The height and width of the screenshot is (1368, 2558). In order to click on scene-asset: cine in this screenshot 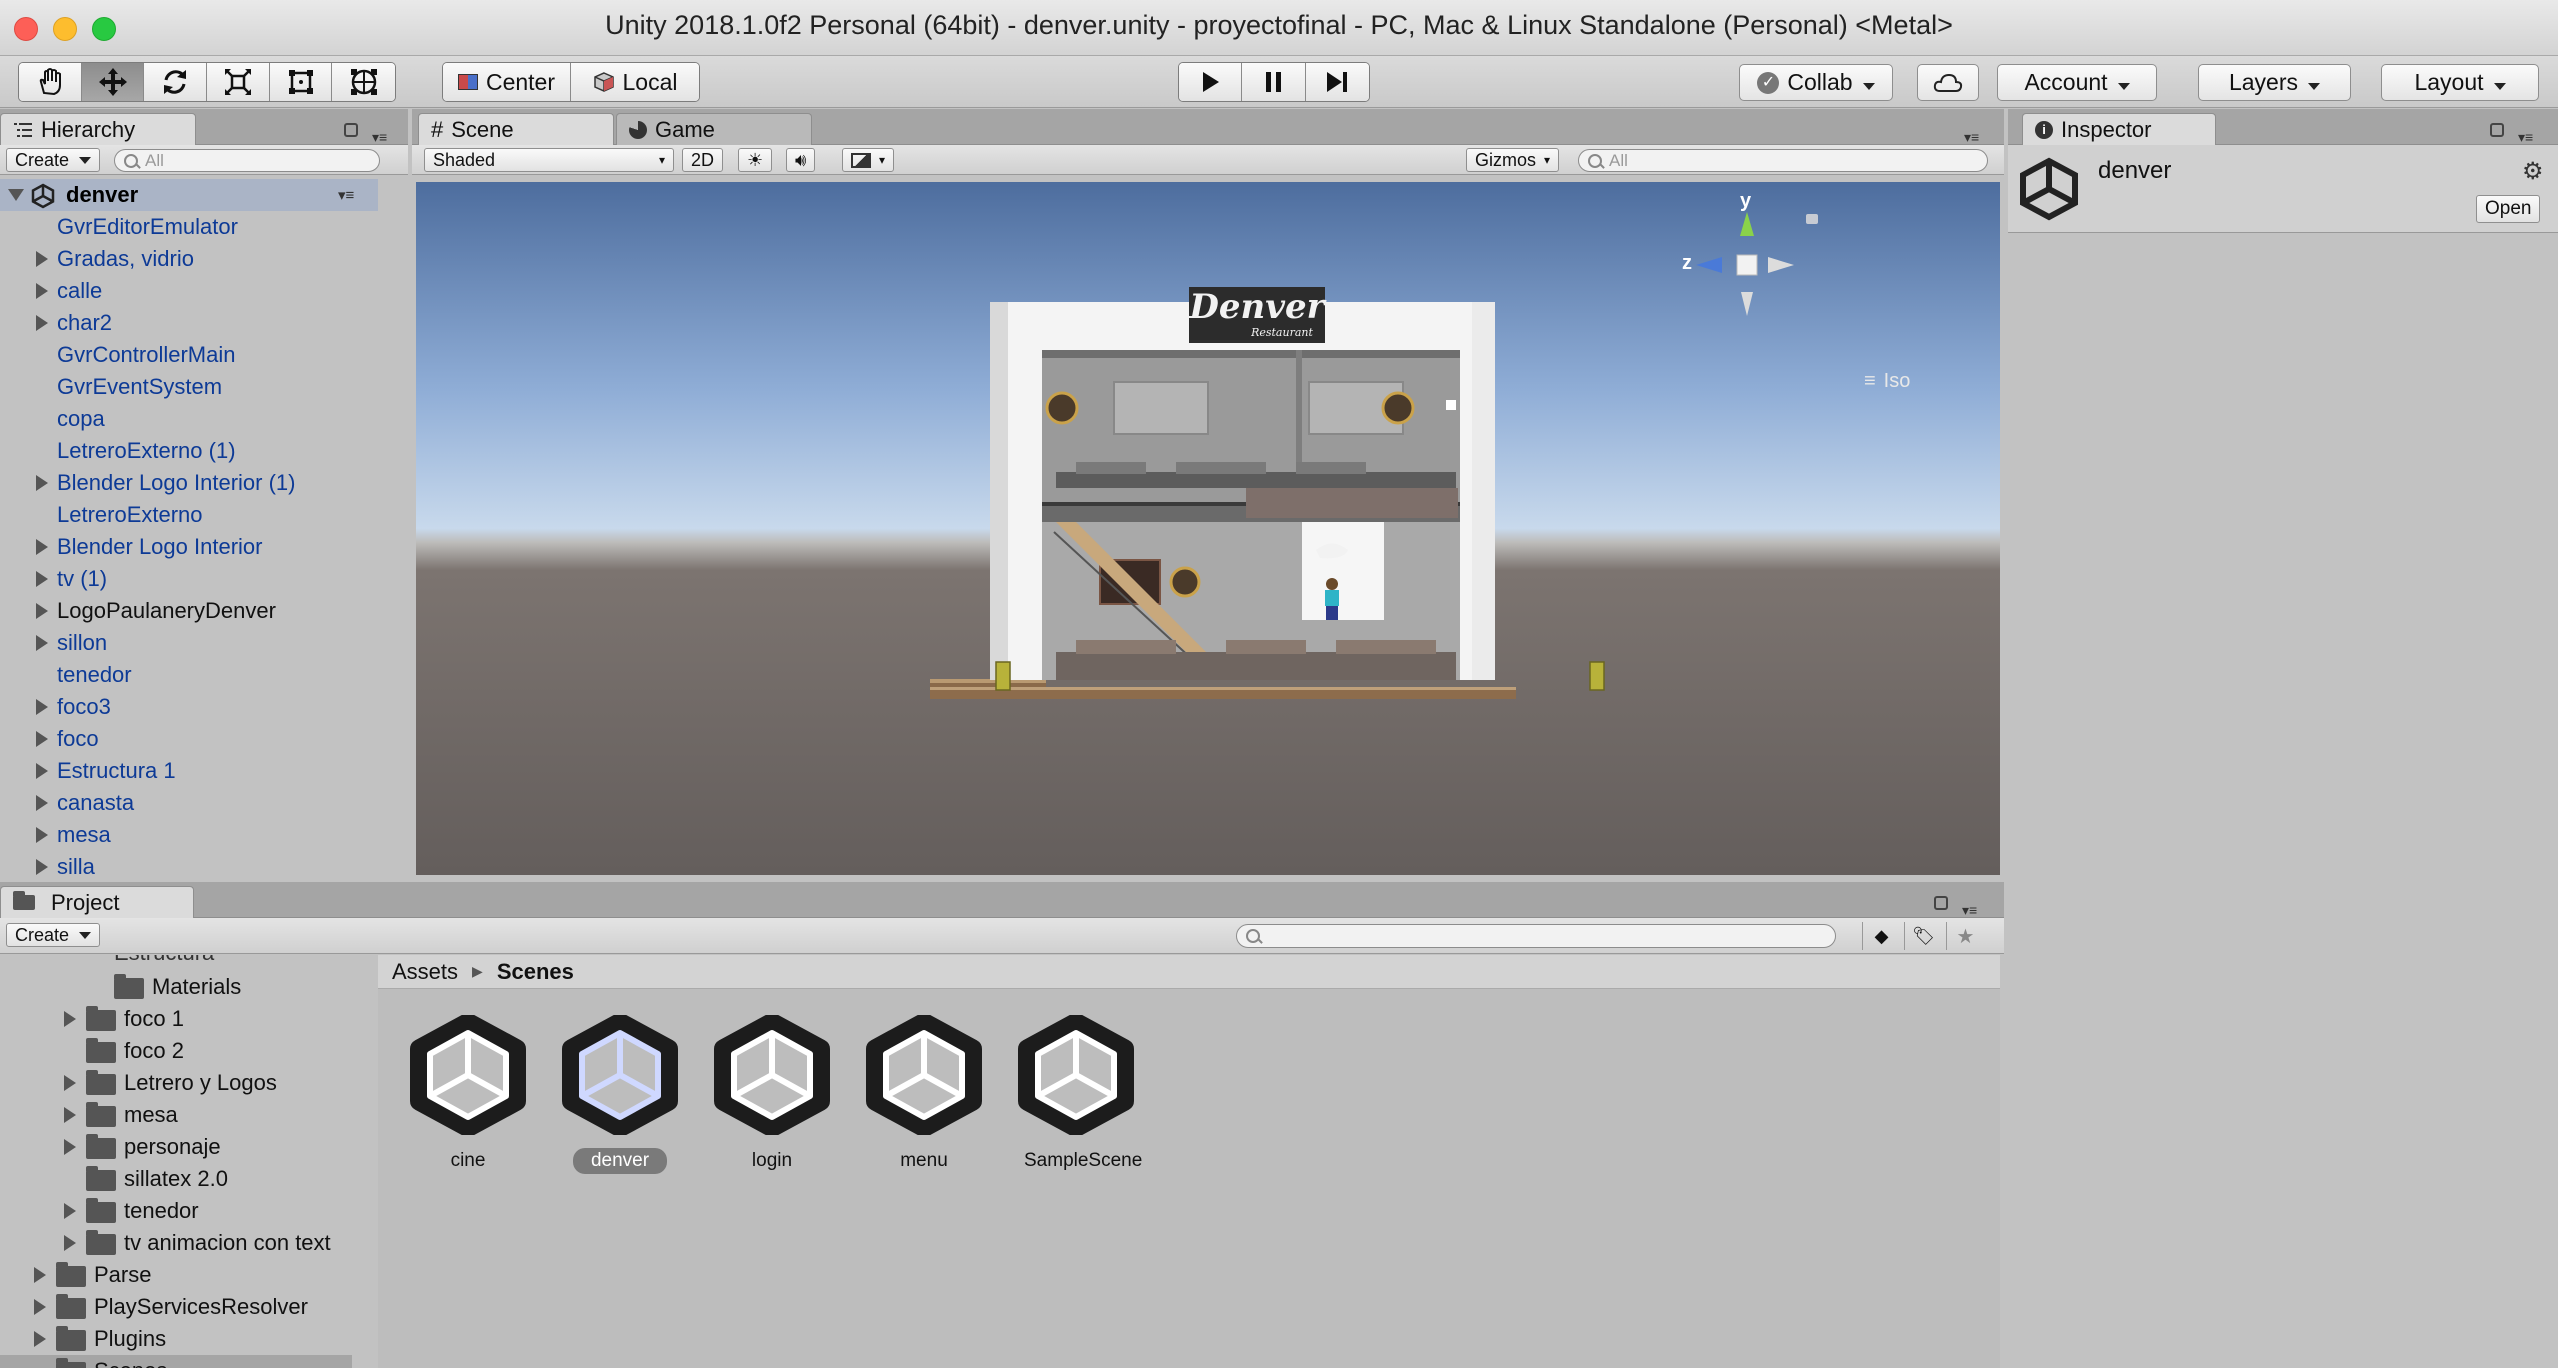, I will do `click(468, 1093)`.